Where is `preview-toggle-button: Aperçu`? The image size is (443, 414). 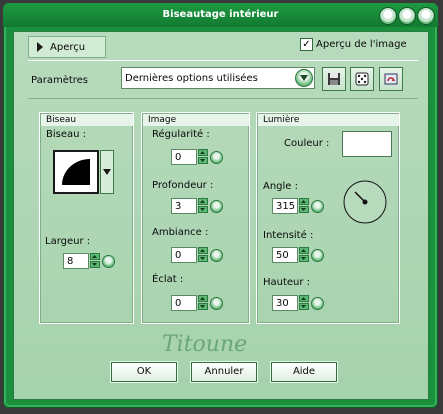
preview-toggle-button: Aperçu is located at coordinates (67, 47).